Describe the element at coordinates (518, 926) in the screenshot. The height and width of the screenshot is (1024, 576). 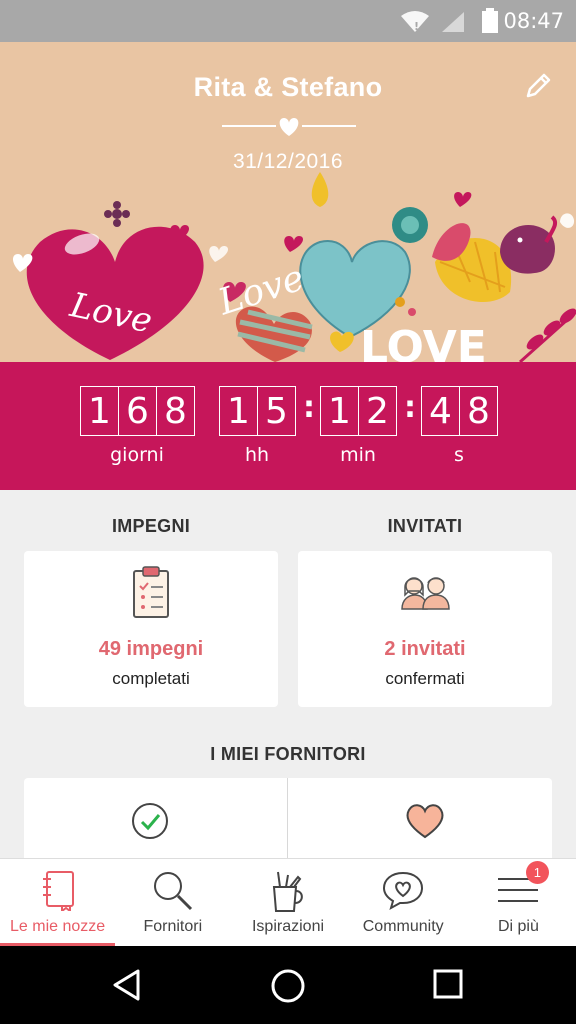
I see `nav-label: Di più` at that location.